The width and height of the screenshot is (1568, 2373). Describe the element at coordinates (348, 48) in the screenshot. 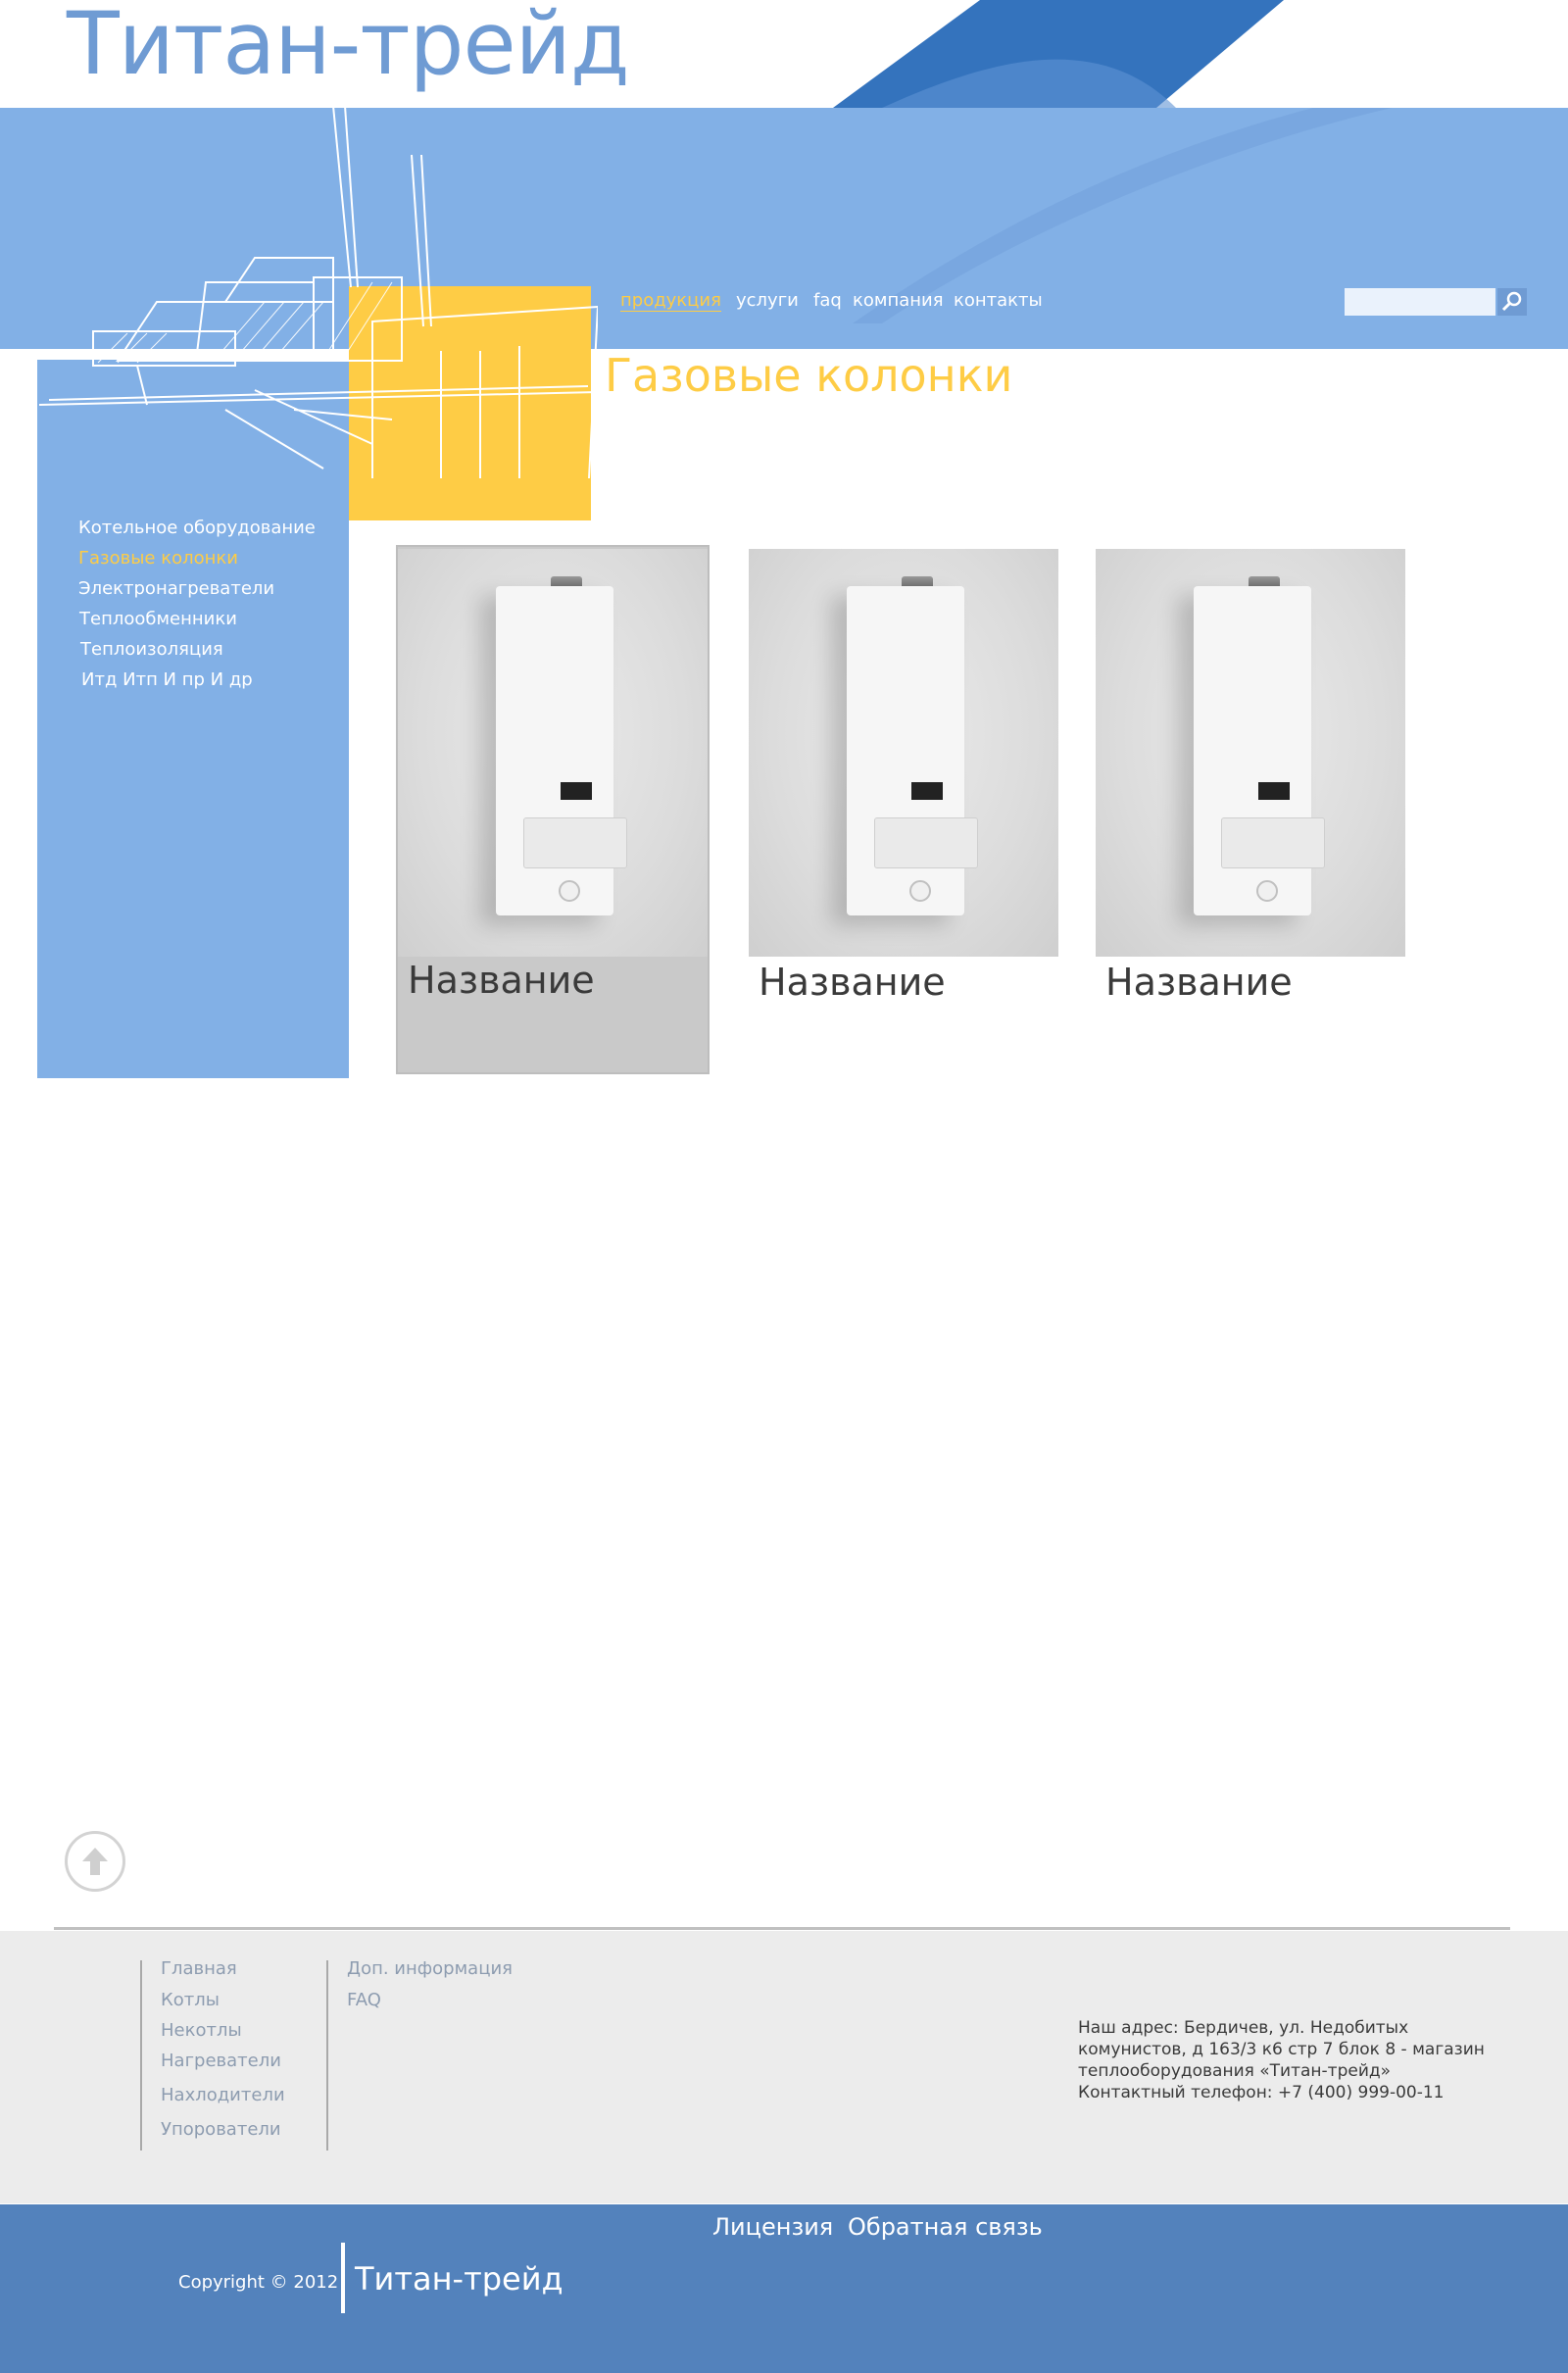

I see `site-logo: Титан-трейд` at that location.